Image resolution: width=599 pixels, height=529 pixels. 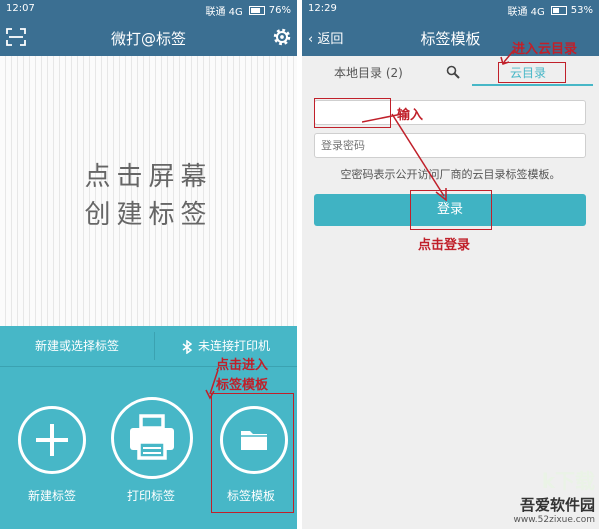 What do you see at coordinates (242, 365) in the screenshot?
I see `annotation-text-line1: 点击进入` at bounding box center [242, 365].